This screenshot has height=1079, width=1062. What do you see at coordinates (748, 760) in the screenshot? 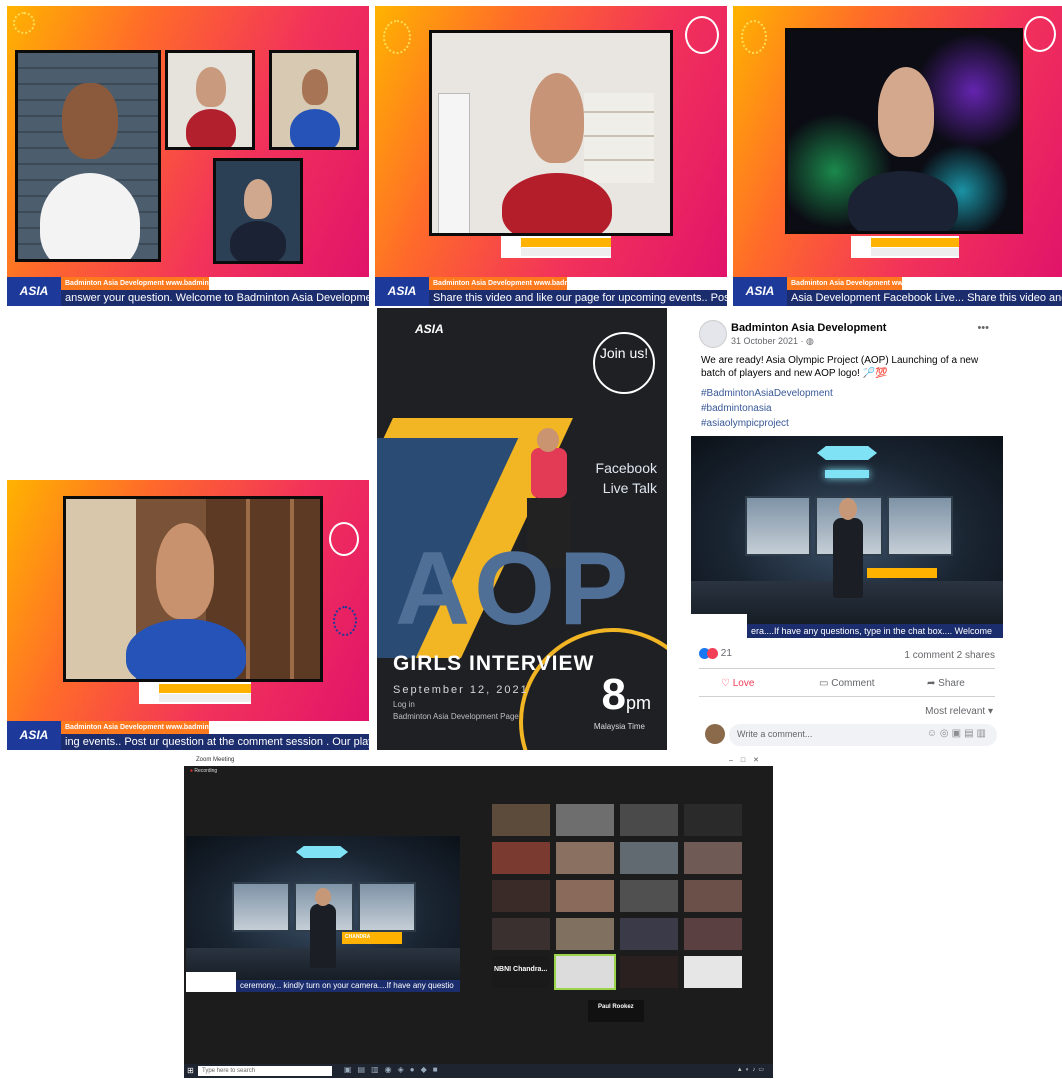
I see `window-controls-icon: –□✕` at bounding box center [748, 760].